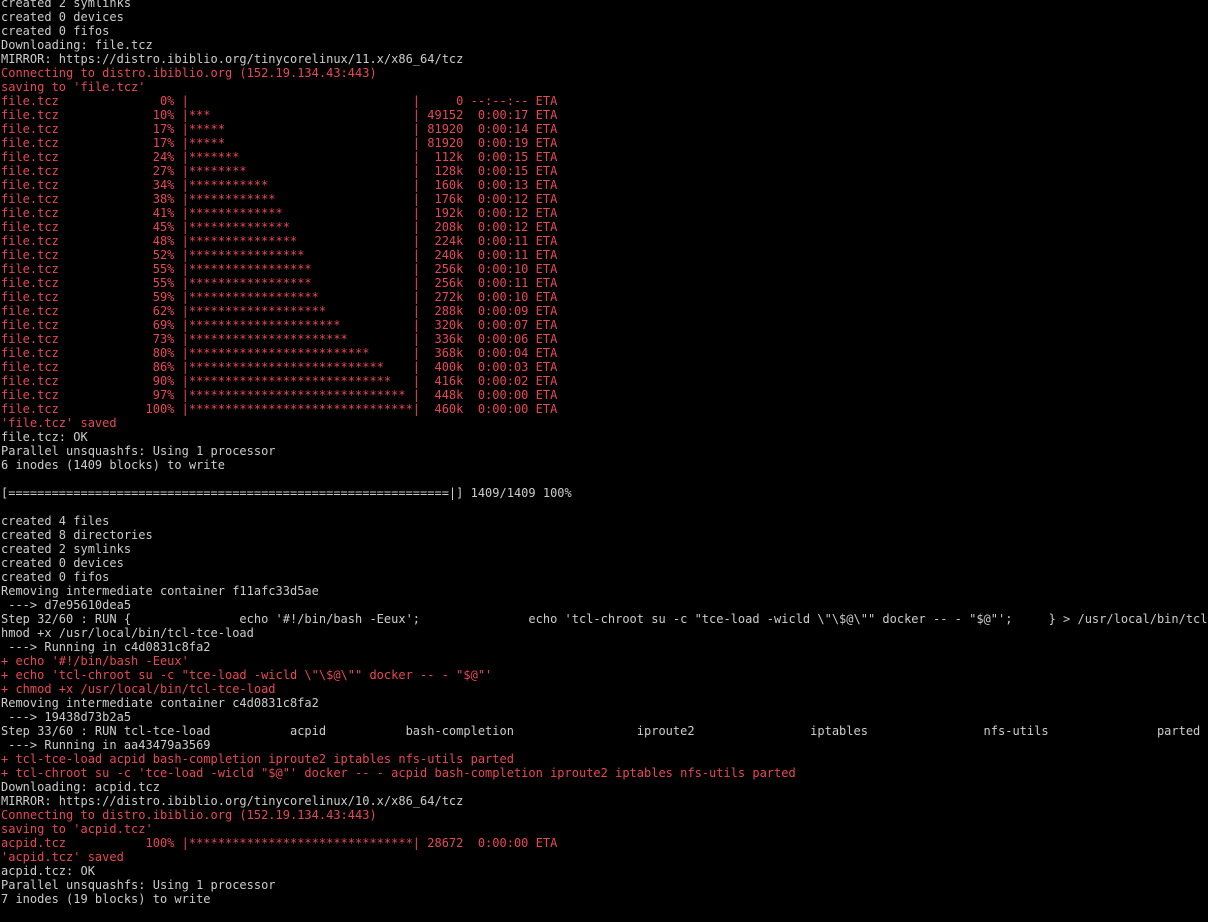  I want to click on stdout-line: ---> Running in c4d0831c8fa2, so click(106, 647).